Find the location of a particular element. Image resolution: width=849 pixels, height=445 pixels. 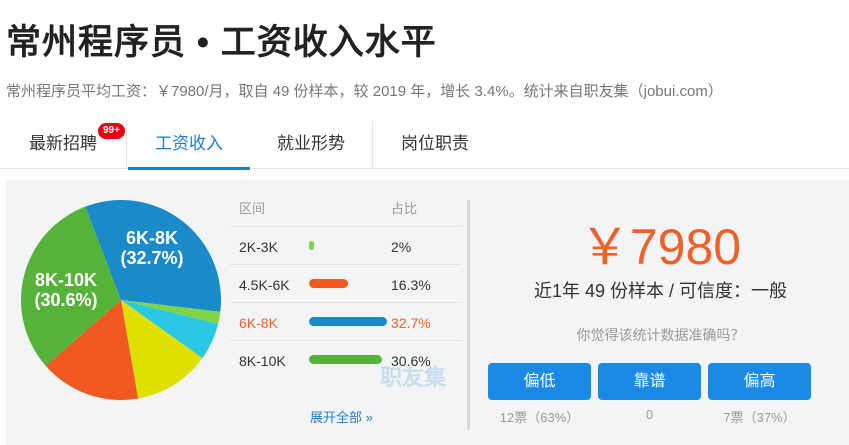

tab-duties: 岗位职责 is located at coordinates (435, 145).